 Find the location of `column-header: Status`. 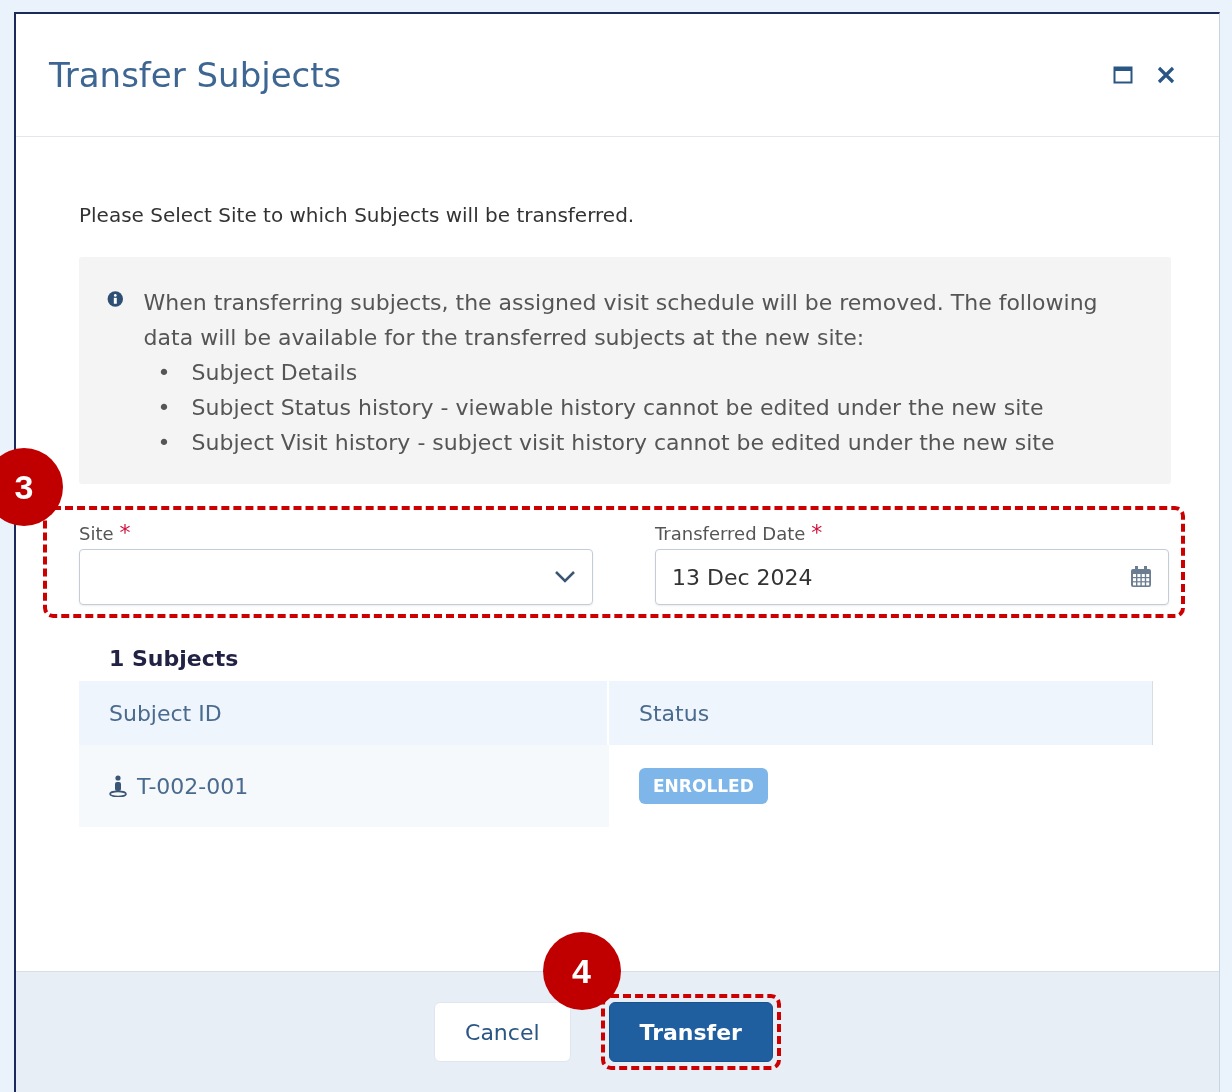

column-header: Status is located at coordinates (881, 713).